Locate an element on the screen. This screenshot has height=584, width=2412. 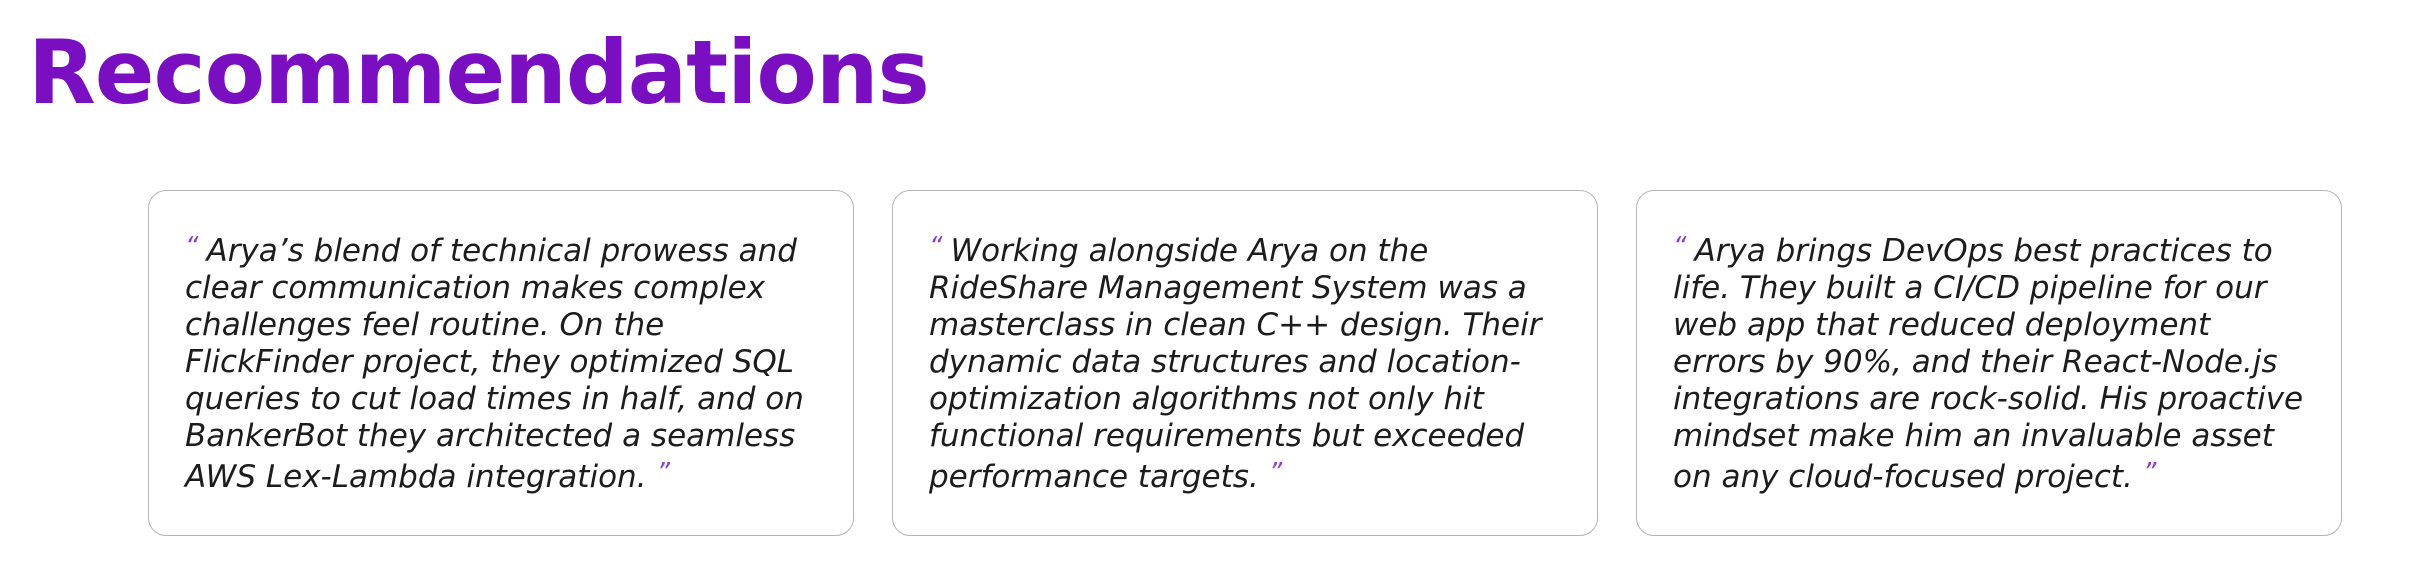
section-title: Recommendations is located at coordinates (479, 72).